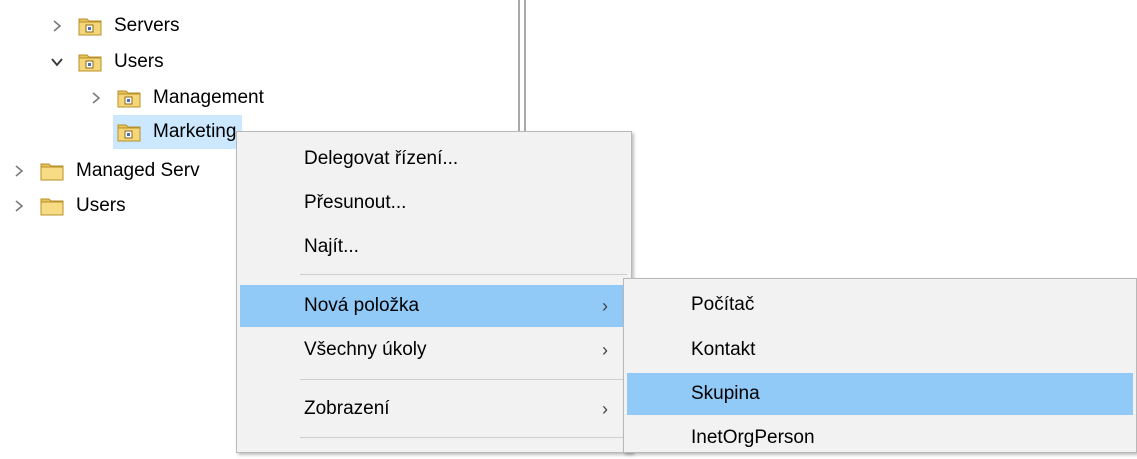 The width and height of the screenshot is (1137, 459). I want to click on chevron-down-icon, so click(57, 62).